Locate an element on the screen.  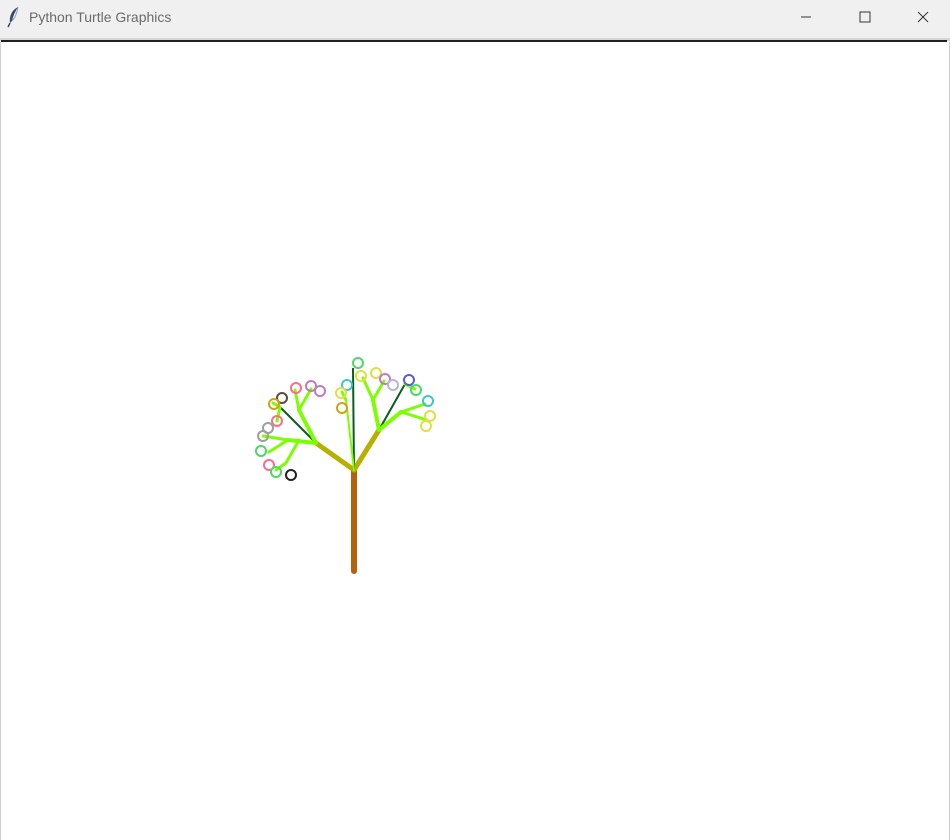
branch-left is located at coordinates (335, 456).